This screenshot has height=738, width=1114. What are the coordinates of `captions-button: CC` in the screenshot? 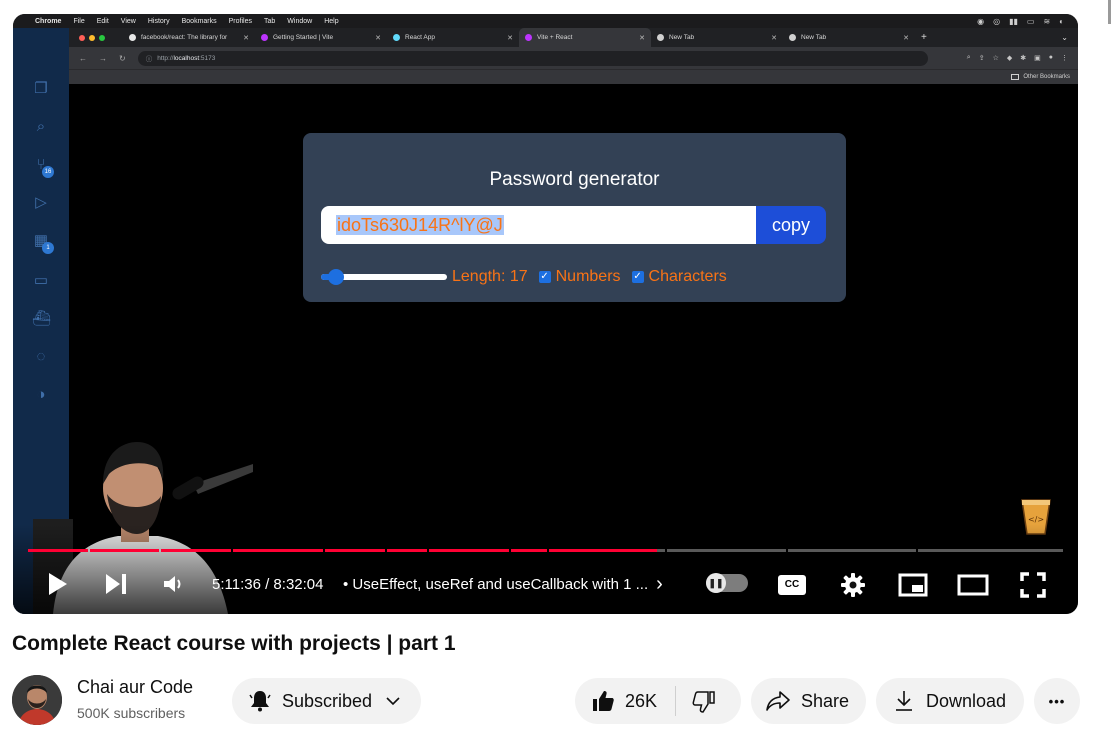 It's located at (792, 585).